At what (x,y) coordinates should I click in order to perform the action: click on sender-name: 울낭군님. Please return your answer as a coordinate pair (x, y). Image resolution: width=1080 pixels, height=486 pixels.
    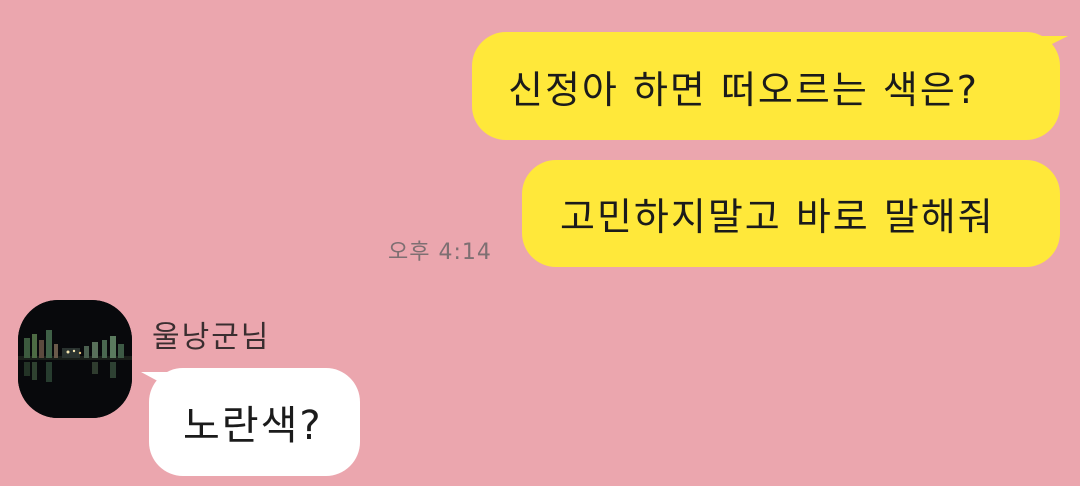
    Looking at the image, I should click on (211, 337).